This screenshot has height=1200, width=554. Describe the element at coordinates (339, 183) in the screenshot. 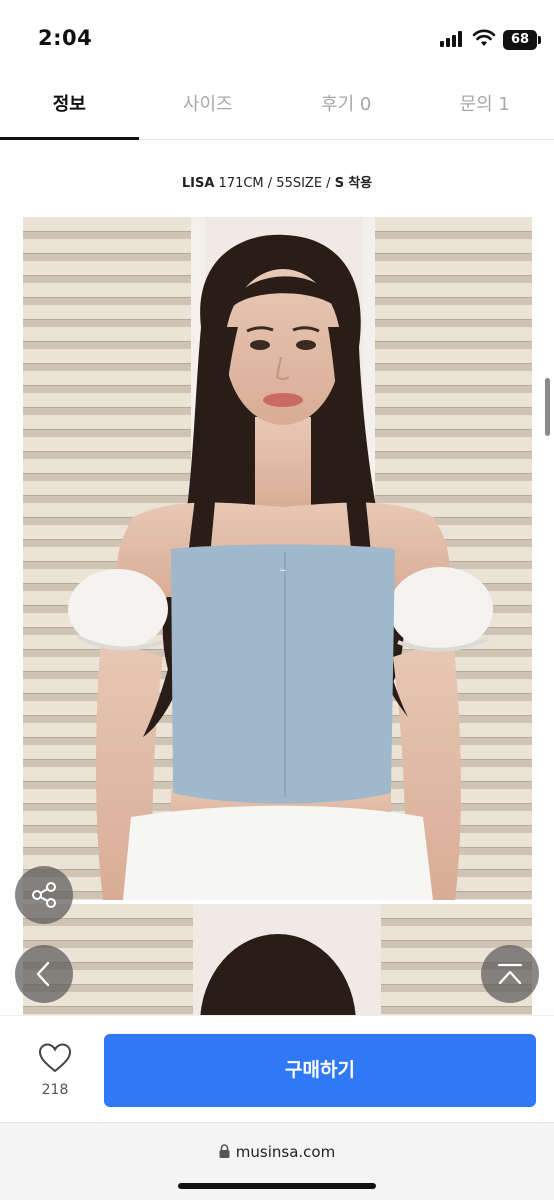

I see `model-wear-size: S` at that location.